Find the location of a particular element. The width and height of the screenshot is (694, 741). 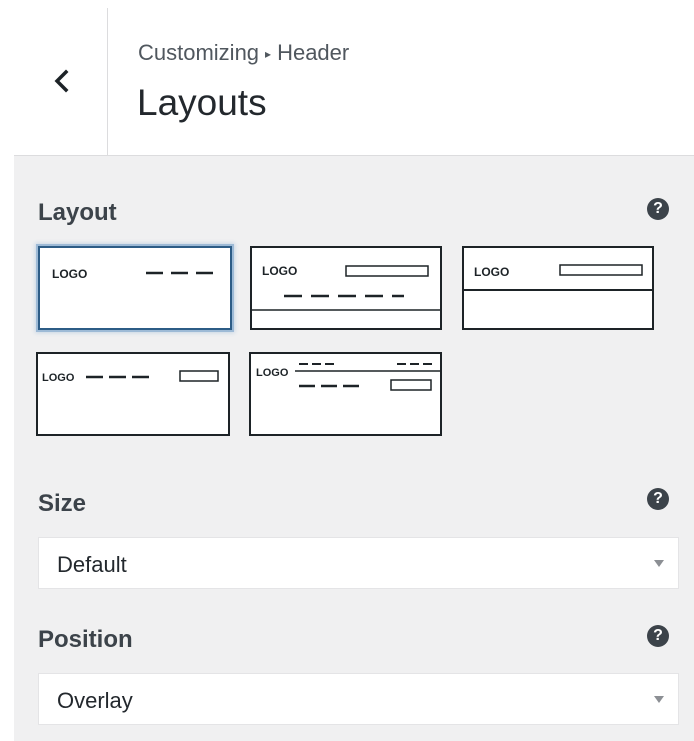

layout-preview-1: LOGO is located at coordinates (136, 274).